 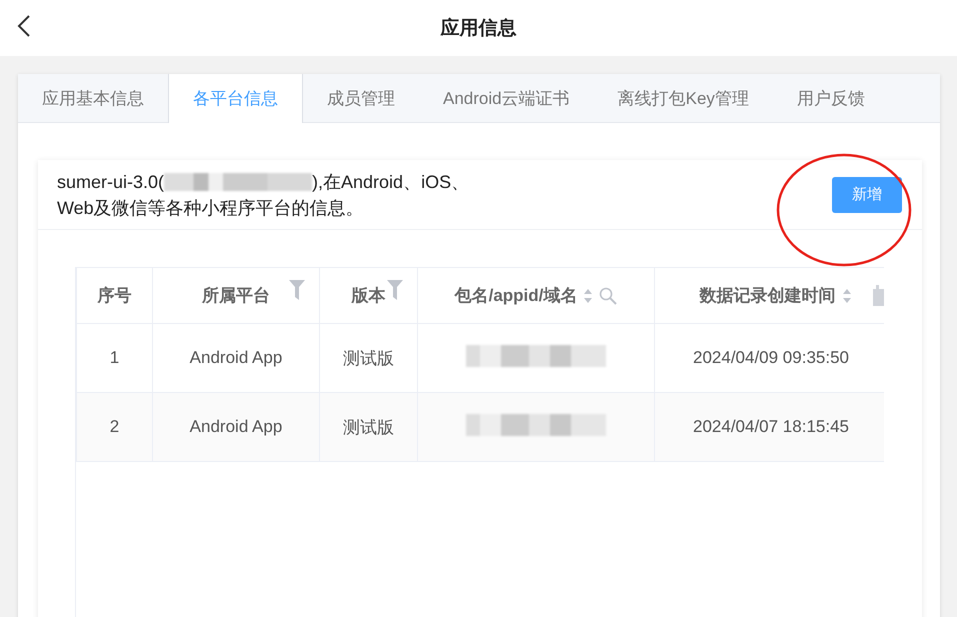 What do you see at coordinates (115, 296) in the screenshot?
I see `header-label: 序号` at bounding box center [115, 296].